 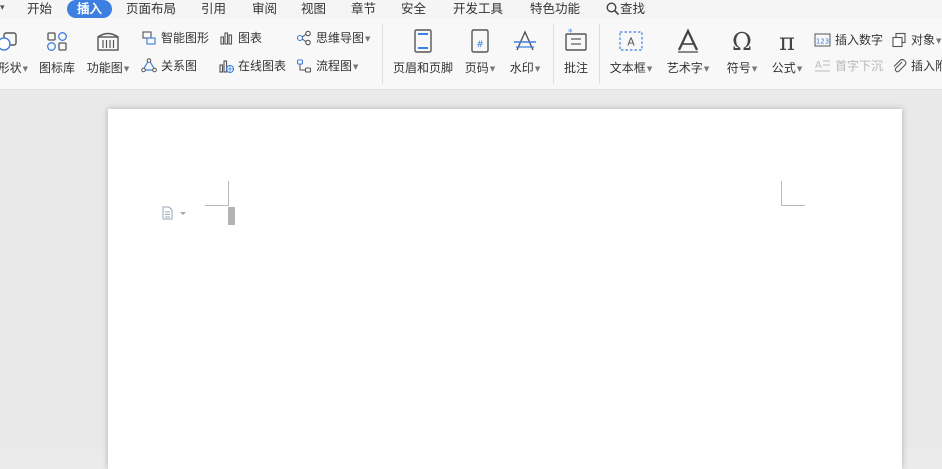 What do you see at coordinates (264, 9) in the screenshot?
I see `tab-review: 审阅` at bounding box center [264, 9].